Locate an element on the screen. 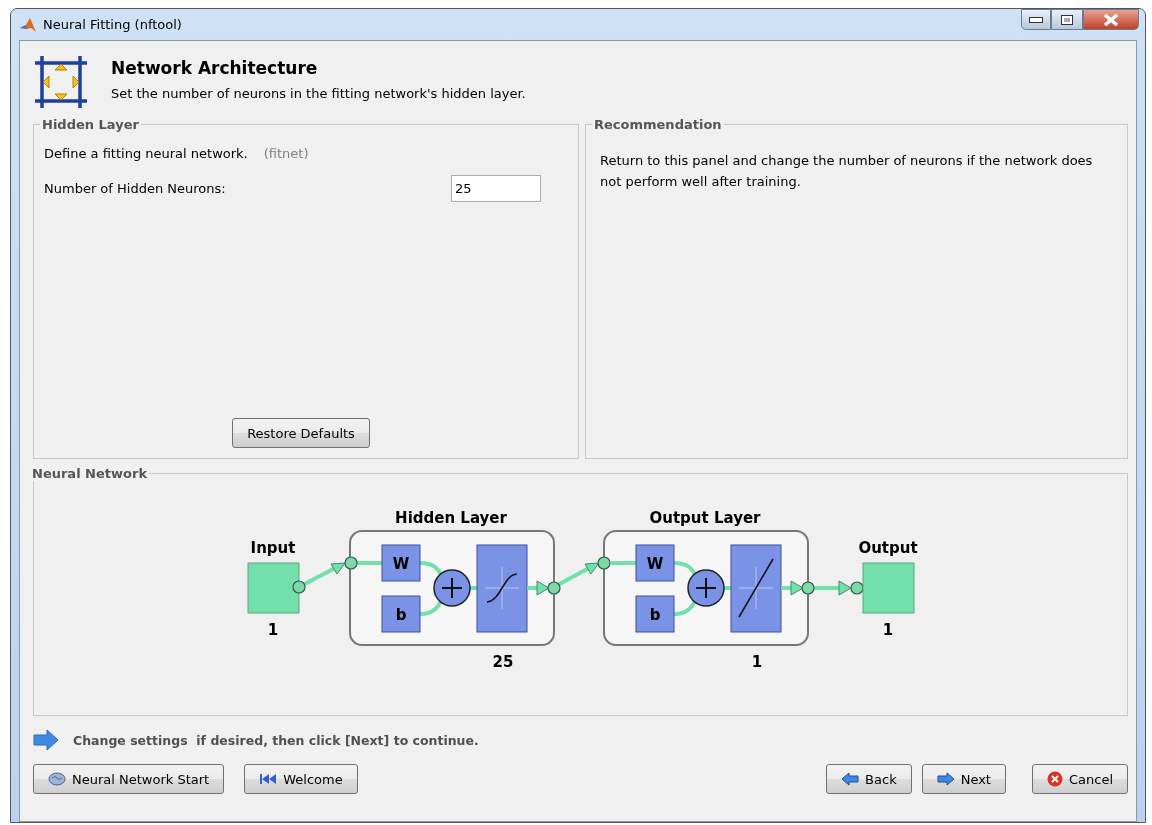  nav-button: Back is located at coordinates (869, 779).